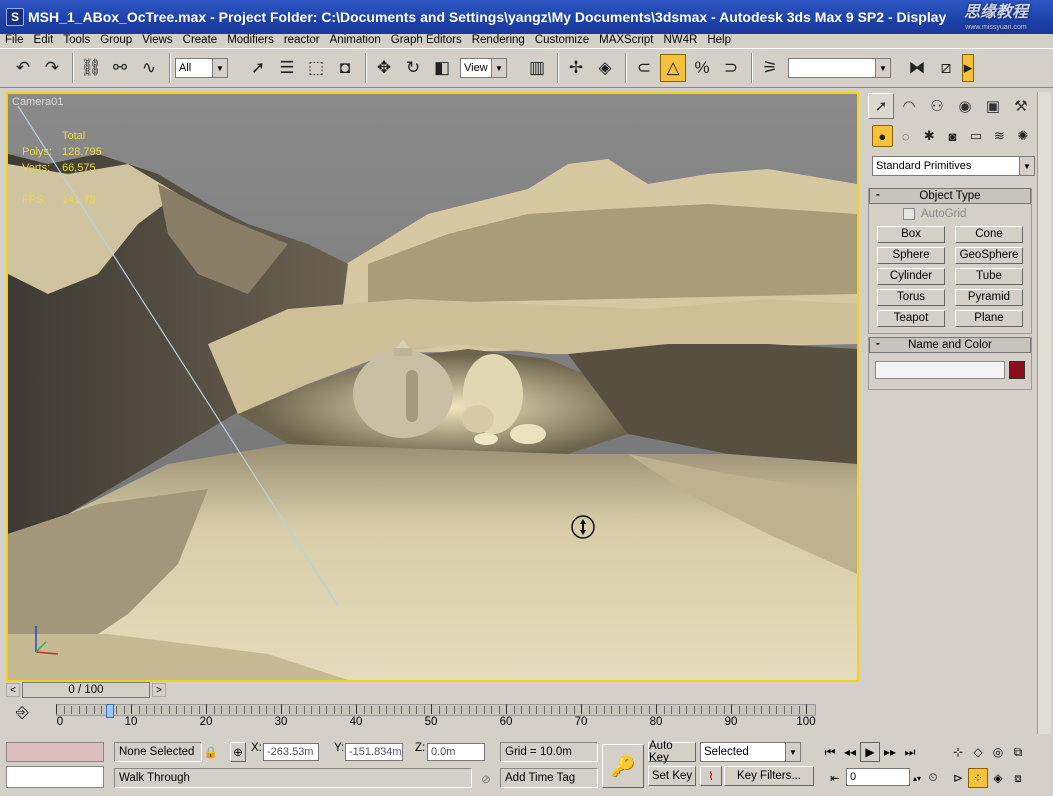 The height and width of the screenshot is (796, 1053). Describe the element at coordinates (702, 68) in the screenshot. I see `percent-snap-icon: %` at that location.